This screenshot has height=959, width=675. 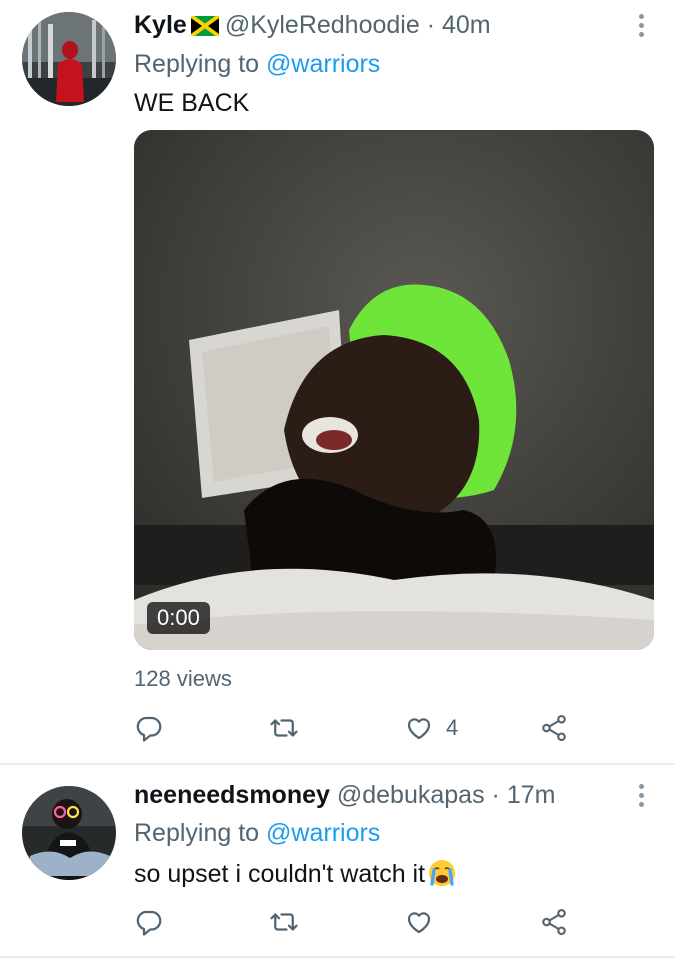 What do you see at coordinates (359, 922) in the screenshot?
I see `tweet-actions` at bounding box center [359, 922].